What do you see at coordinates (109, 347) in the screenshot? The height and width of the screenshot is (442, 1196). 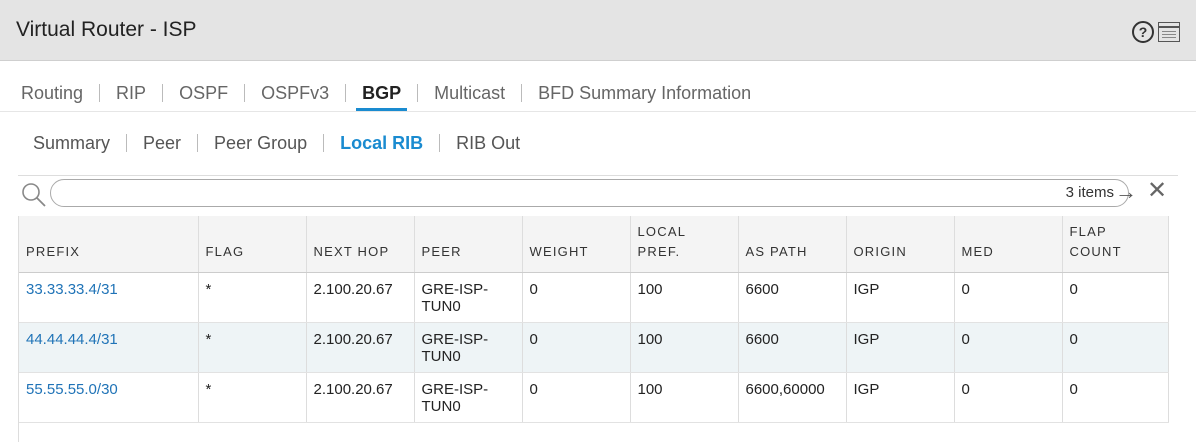 I see `cell-prefix: 44.44.44.4/31` at bounding box center [109, 347].